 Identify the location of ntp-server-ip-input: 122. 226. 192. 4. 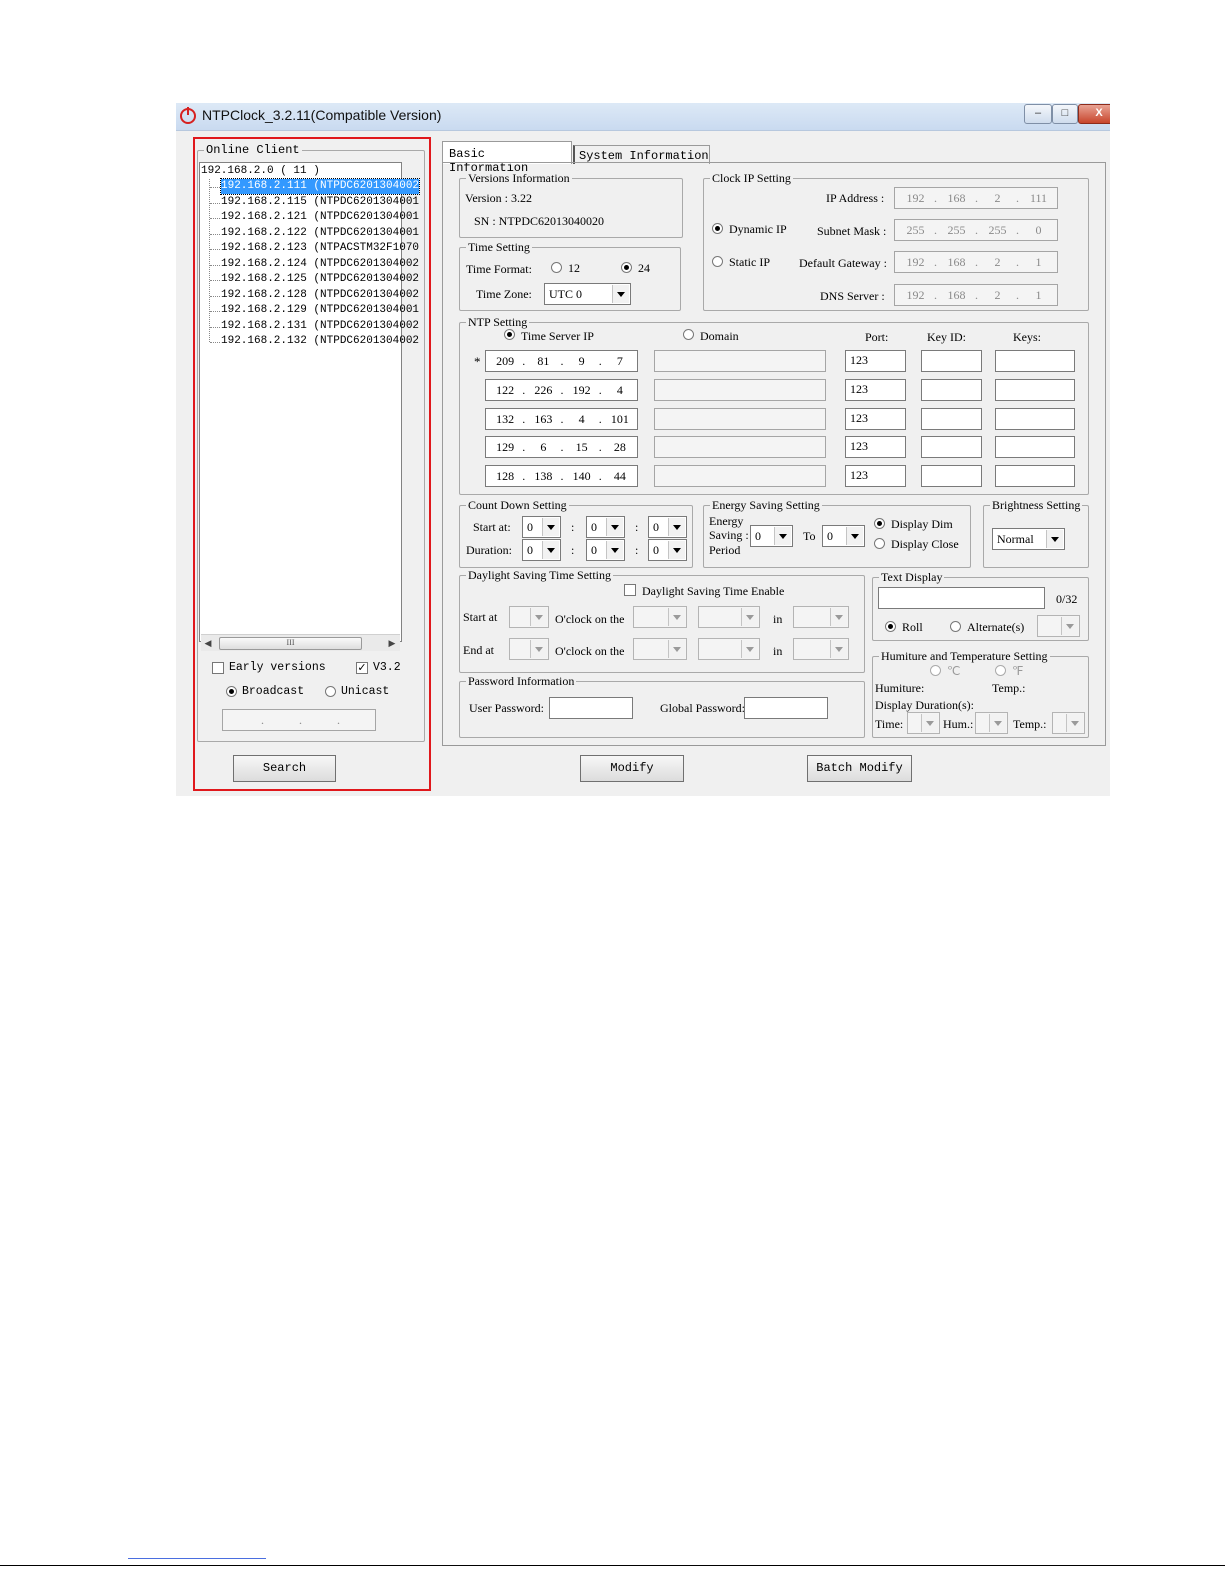
(561, 389).